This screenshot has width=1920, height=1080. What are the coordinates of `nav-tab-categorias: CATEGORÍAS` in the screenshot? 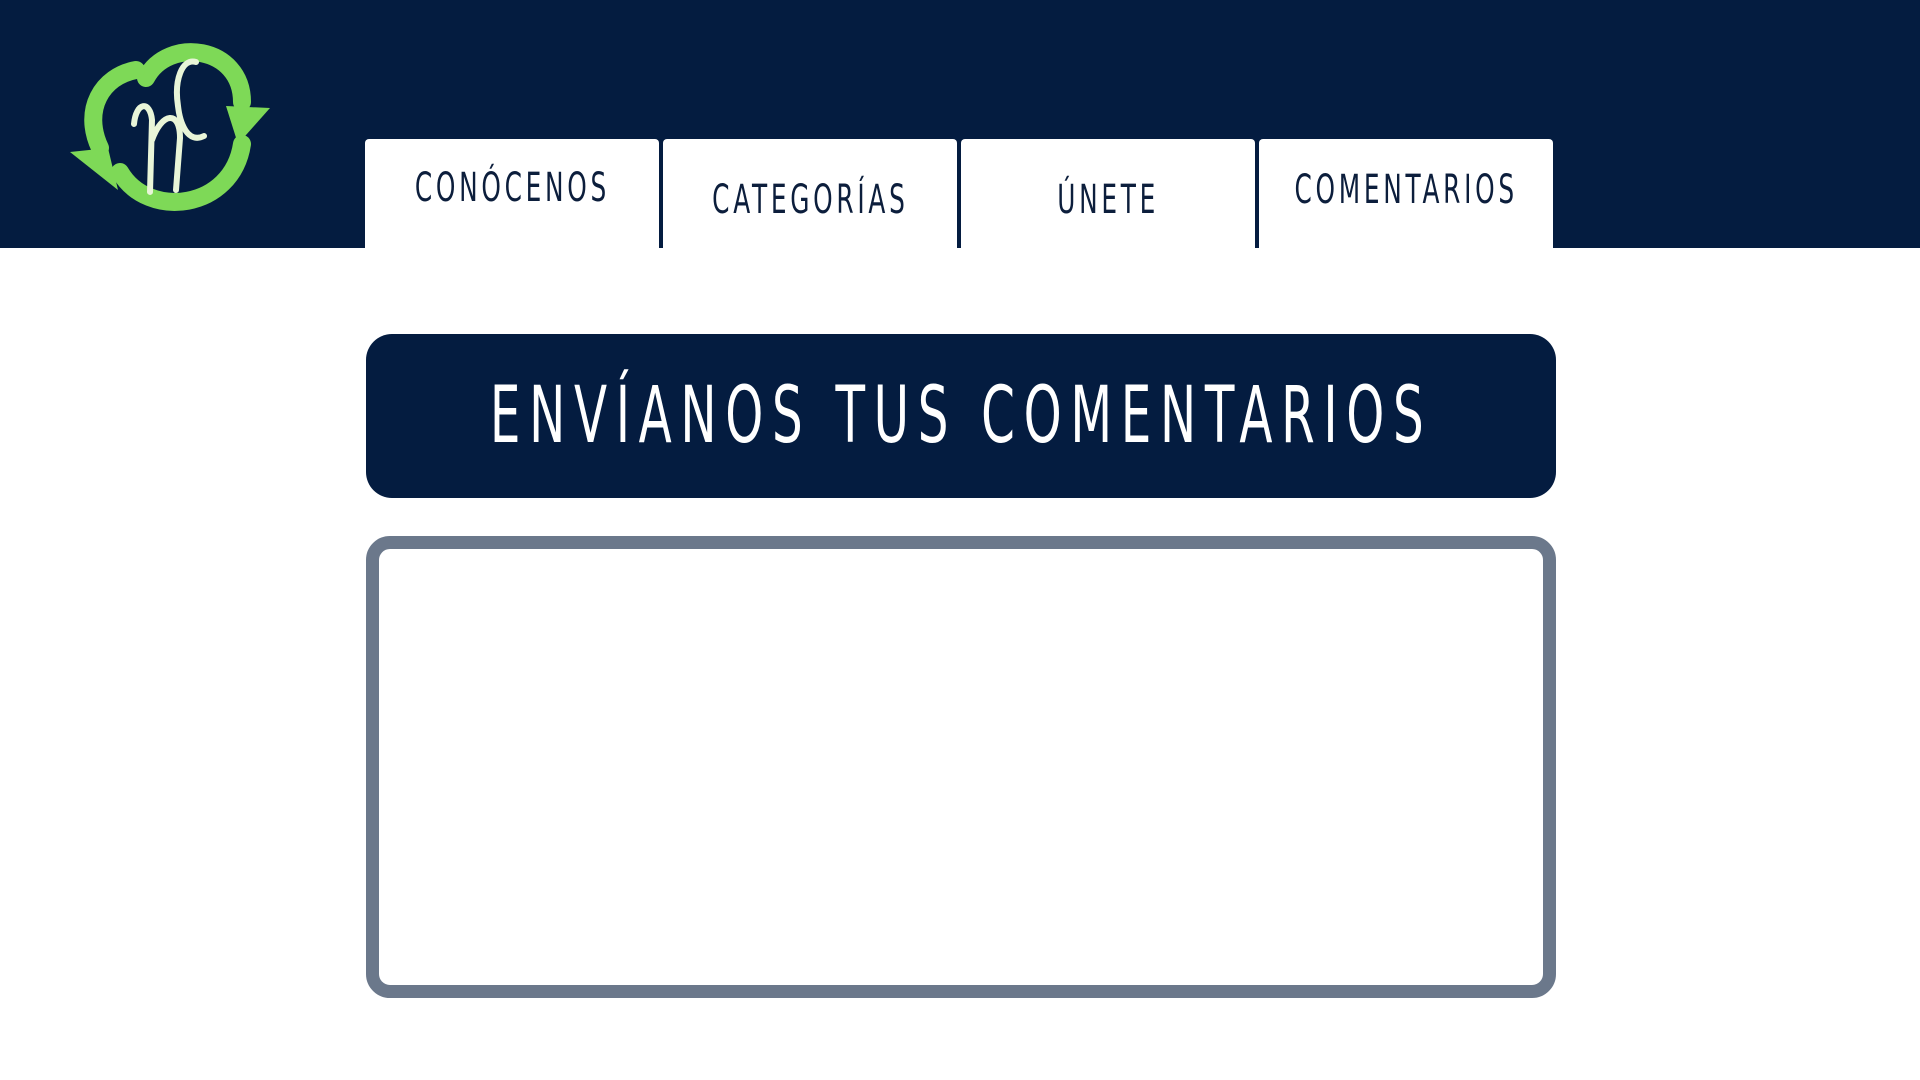 It's located at (810, 193).